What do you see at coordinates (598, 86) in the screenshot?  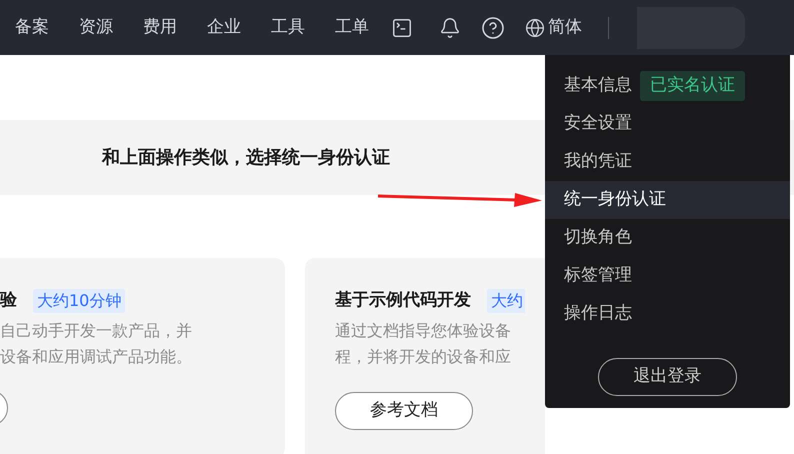 I see `menu-item-label: 基本信息` at bounding box center [598, 86].